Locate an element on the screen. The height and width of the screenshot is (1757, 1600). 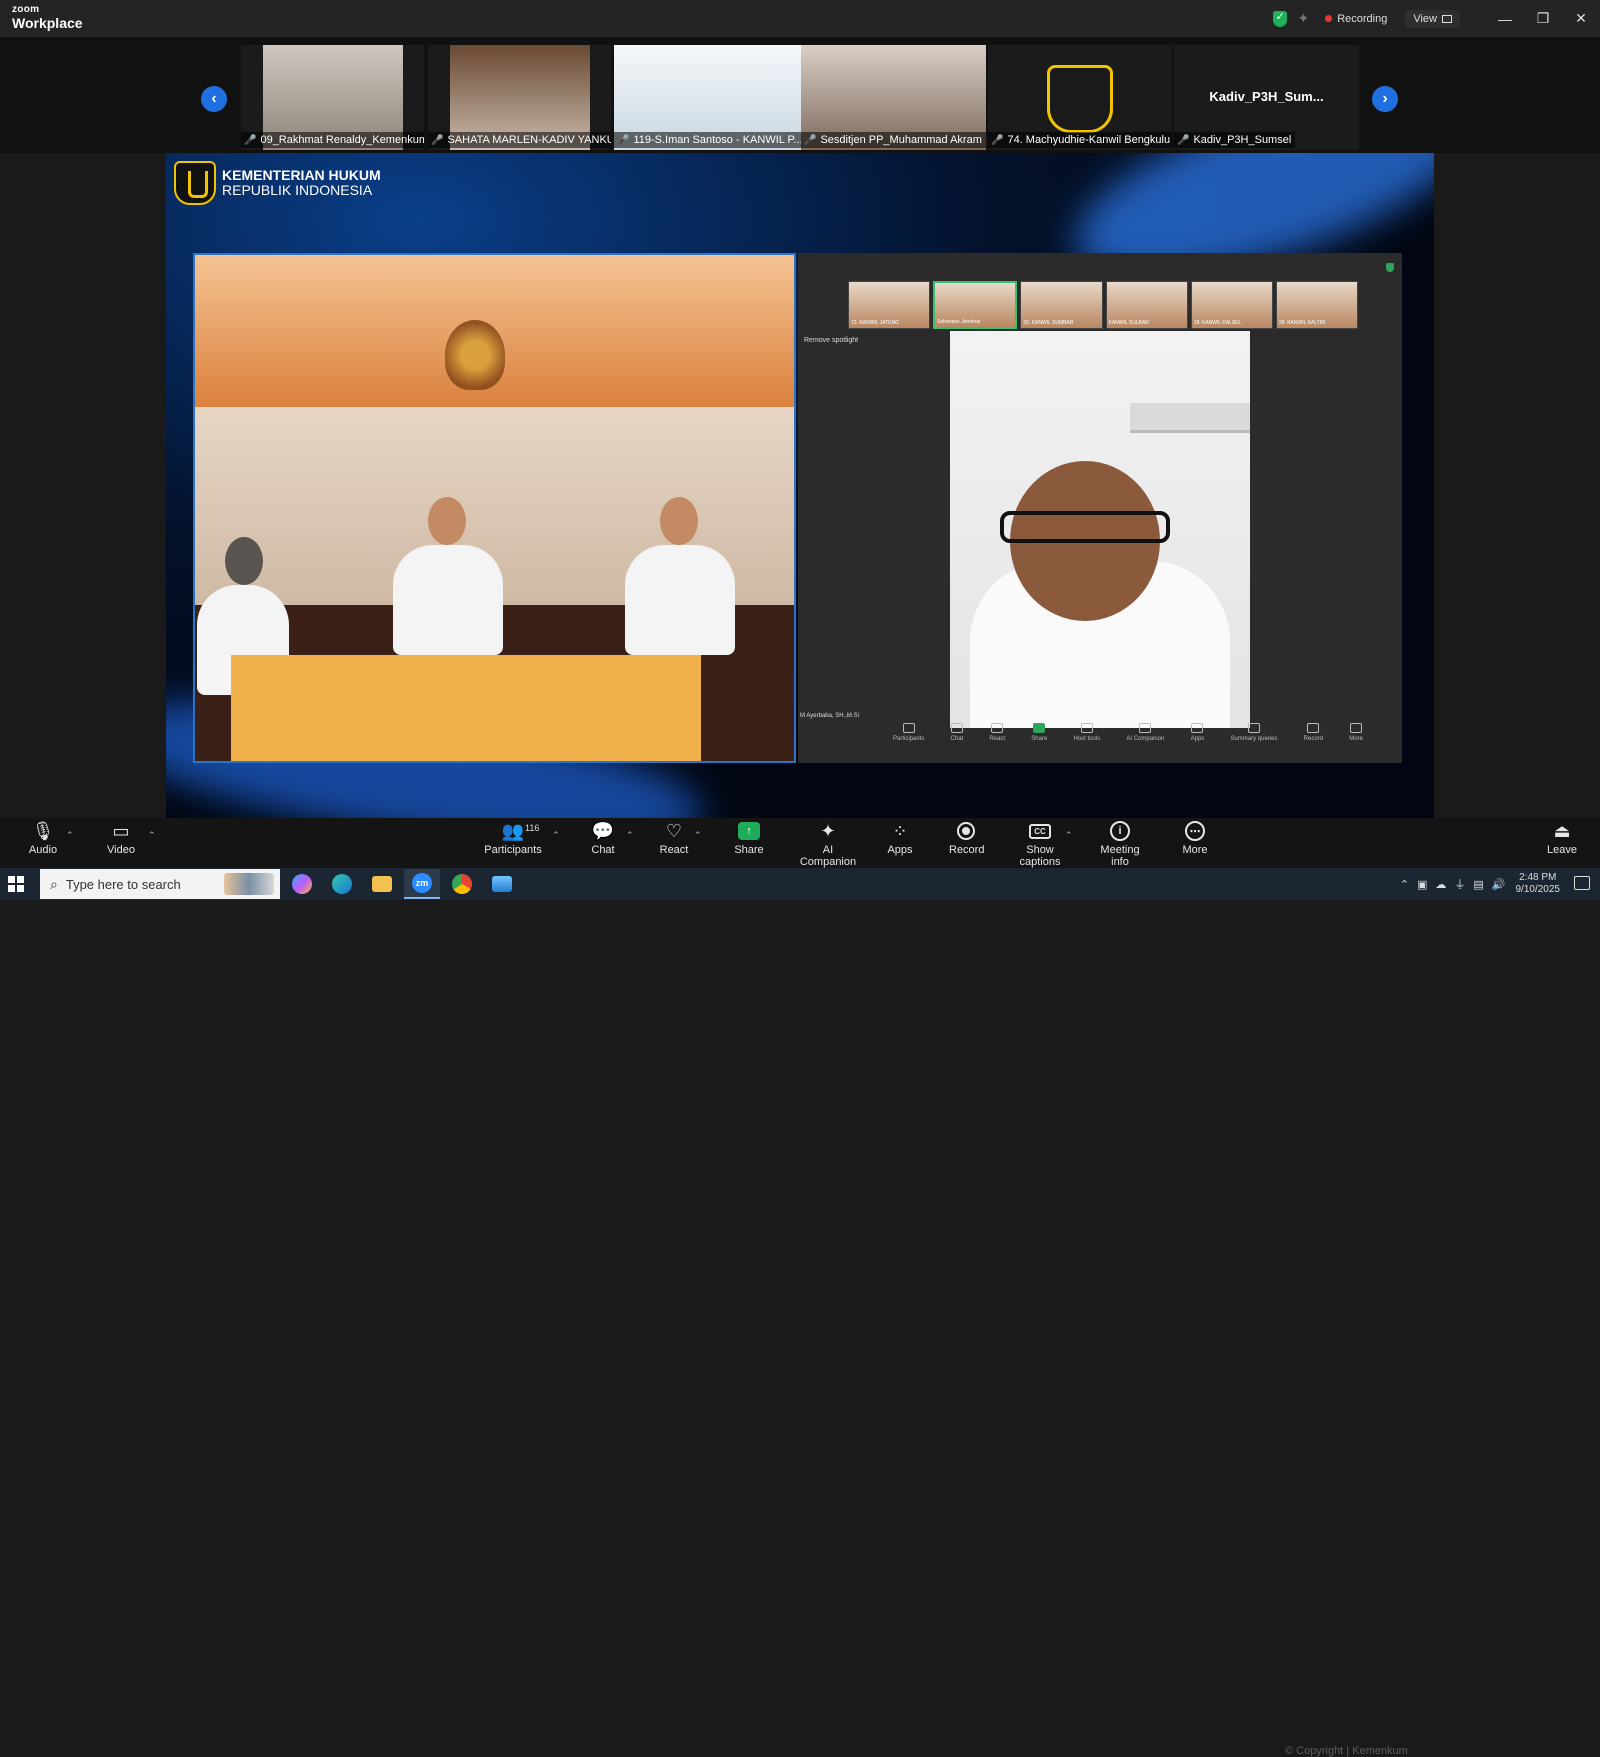
inner-toolbar-item: Apps is located at coordinates (1197, 738).